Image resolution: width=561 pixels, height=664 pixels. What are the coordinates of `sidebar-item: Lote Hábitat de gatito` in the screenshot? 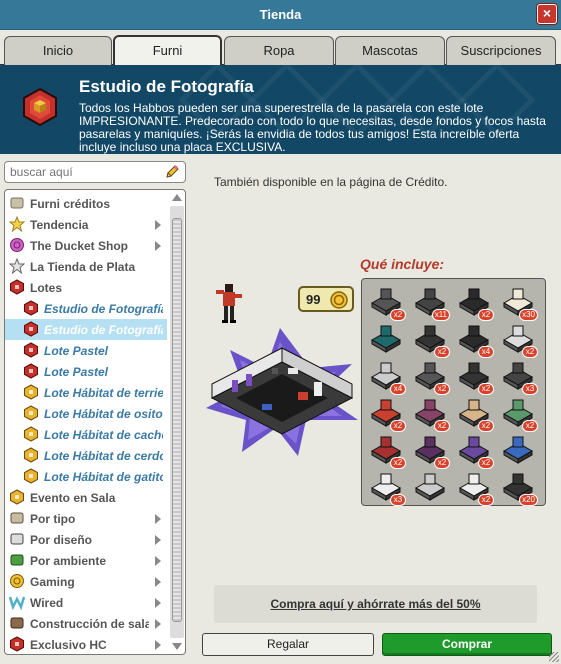 It's located at (86, 476).